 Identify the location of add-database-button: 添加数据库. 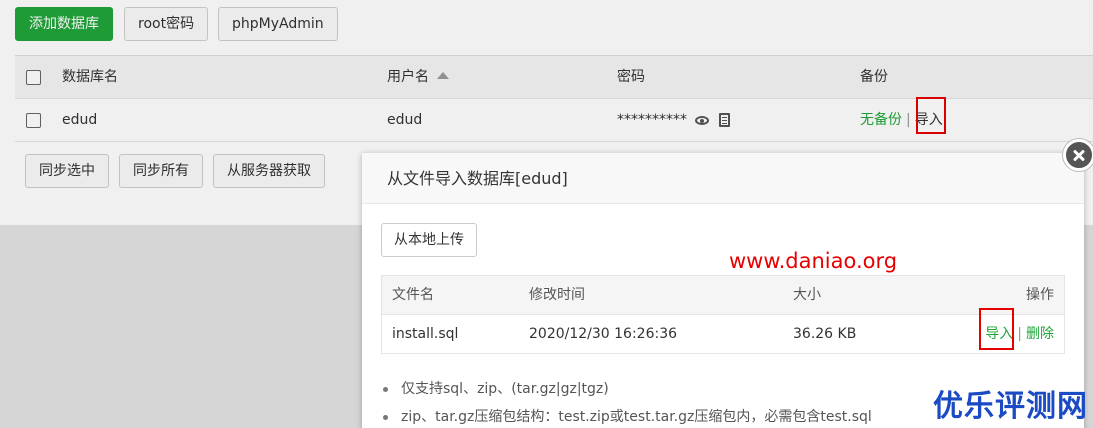
(64, 24).